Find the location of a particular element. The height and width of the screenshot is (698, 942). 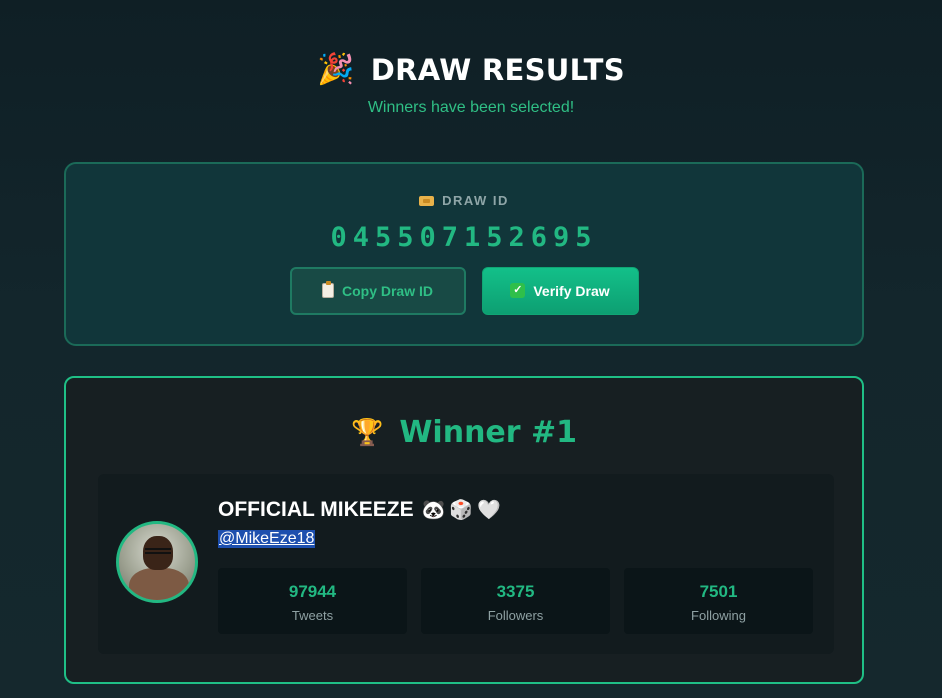

page-title: 🎉 DRAW RESULTS is located at coordinates (471, 69).